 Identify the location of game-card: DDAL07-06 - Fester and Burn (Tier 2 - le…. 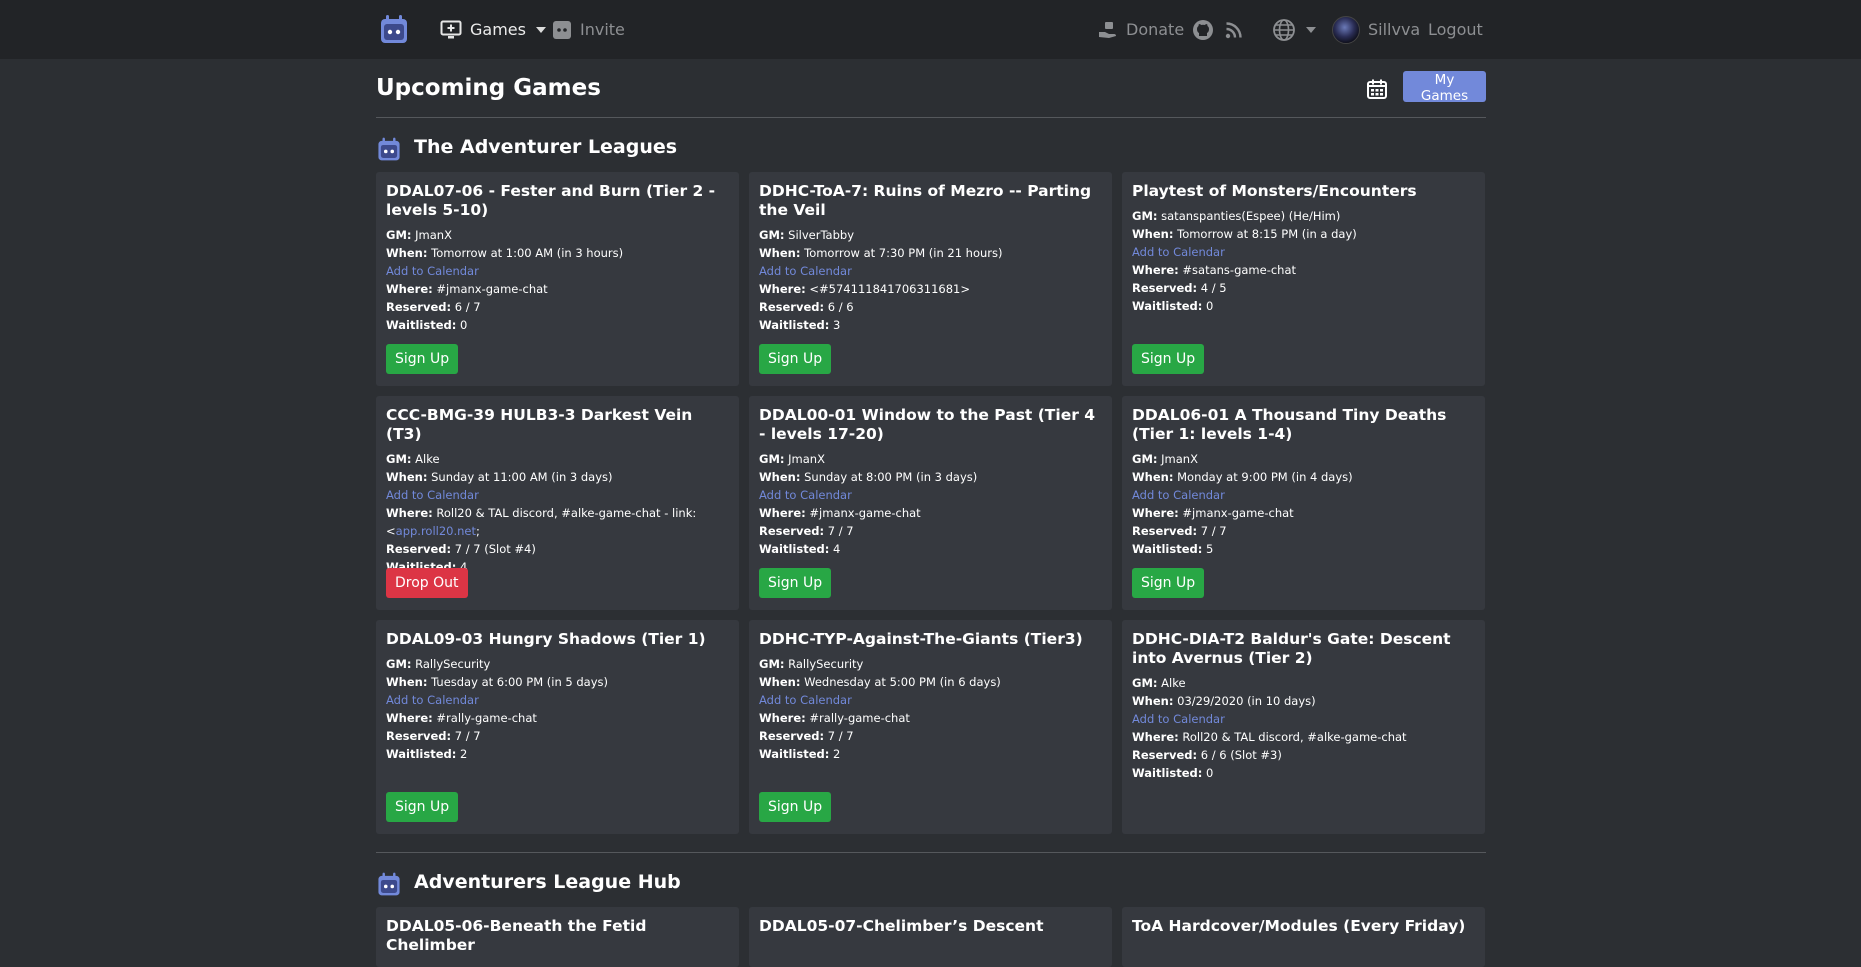
(557, 279).